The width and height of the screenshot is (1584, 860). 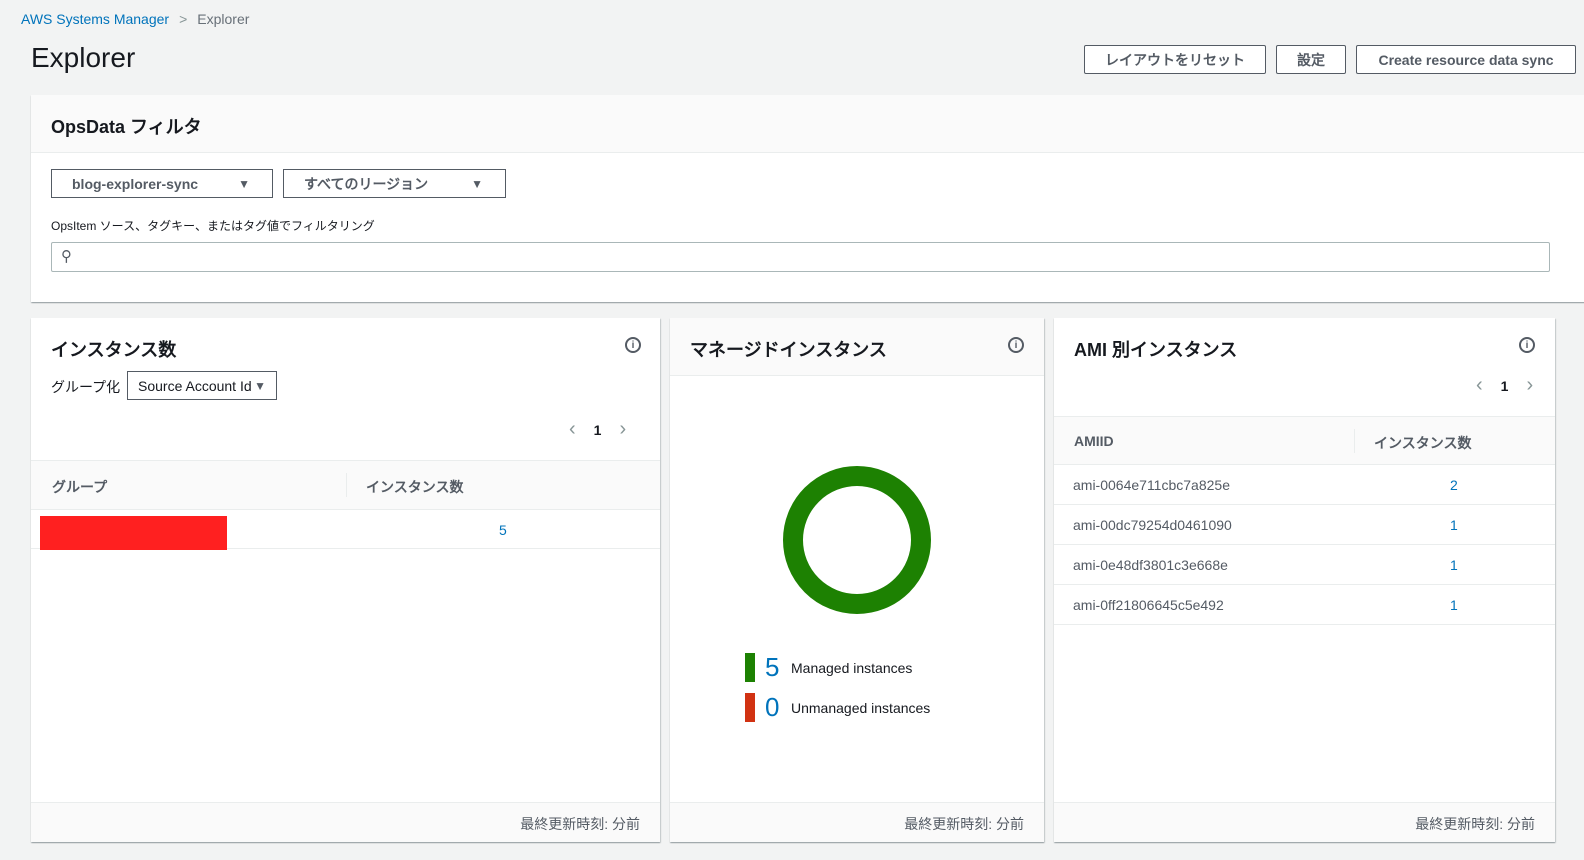 What do you see at coordinates (1454, 485) in the screenshot?
I see `count-link: 2` at bounding box center [1454, 485].